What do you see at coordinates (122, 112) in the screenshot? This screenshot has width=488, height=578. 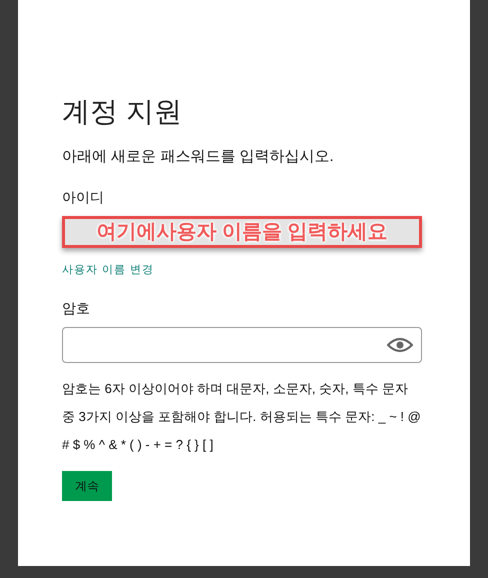 I see `page-title: 계정 지원` at bounding box center [122, 112].